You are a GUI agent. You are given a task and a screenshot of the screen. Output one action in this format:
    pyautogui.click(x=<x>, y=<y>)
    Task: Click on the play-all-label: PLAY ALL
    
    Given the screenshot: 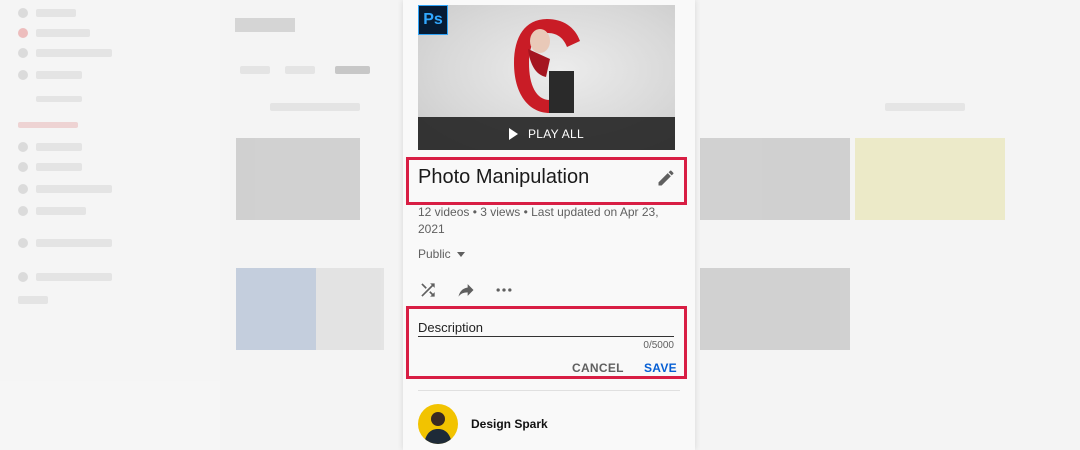 What is the action you would take?
    pyautogui.click(x=555, y=133)
    